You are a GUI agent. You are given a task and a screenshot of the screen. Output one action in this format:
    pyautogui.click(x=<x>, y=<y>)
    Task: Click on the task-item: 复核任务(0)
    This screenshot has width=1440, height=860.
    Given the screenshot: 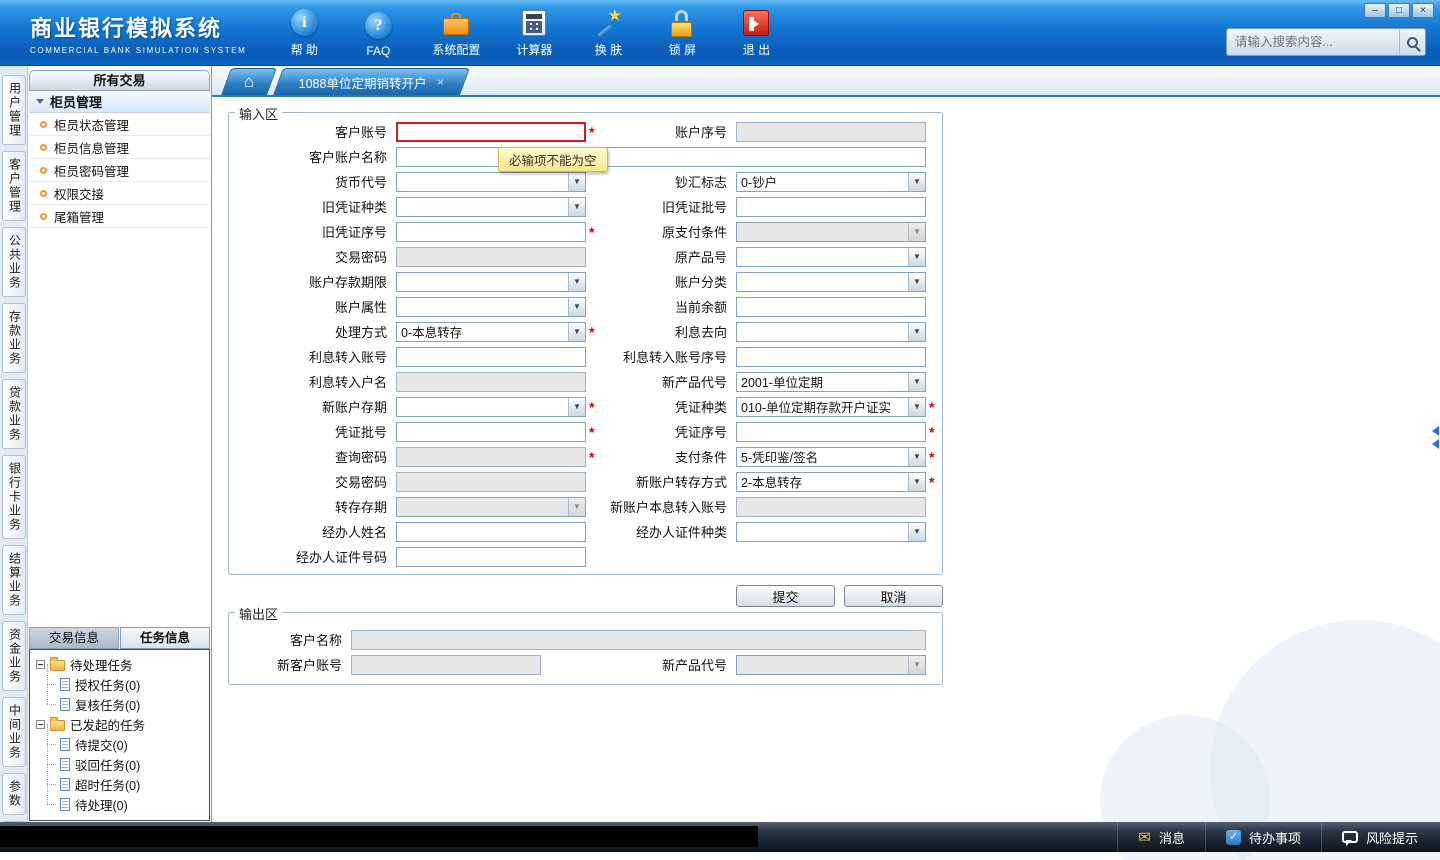 What is the action you would take?
    pyautogui.click(x=122, y=699)
    